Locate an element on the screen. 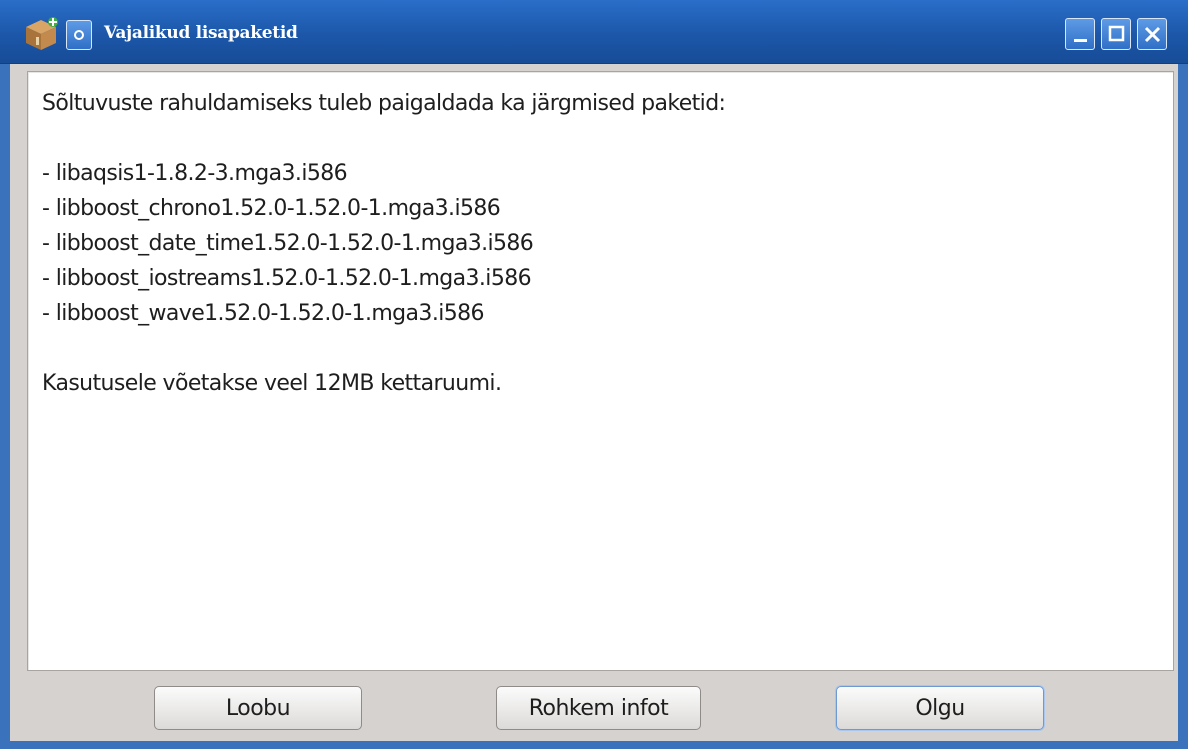 The image size is (1188, 749). window-menu-button is located at coordinates (79, 35).